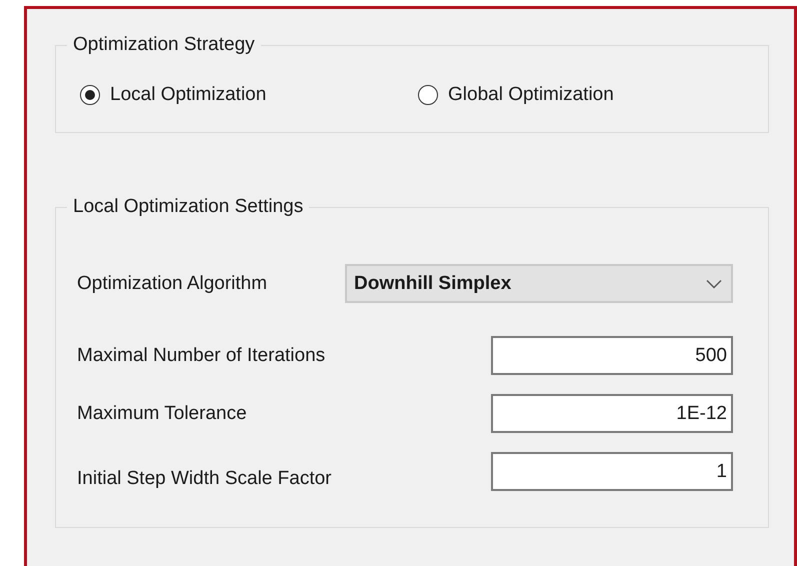 The height and width of the screenshot is (566, 797). I want to click on input-field: 1, so click(612, 471).